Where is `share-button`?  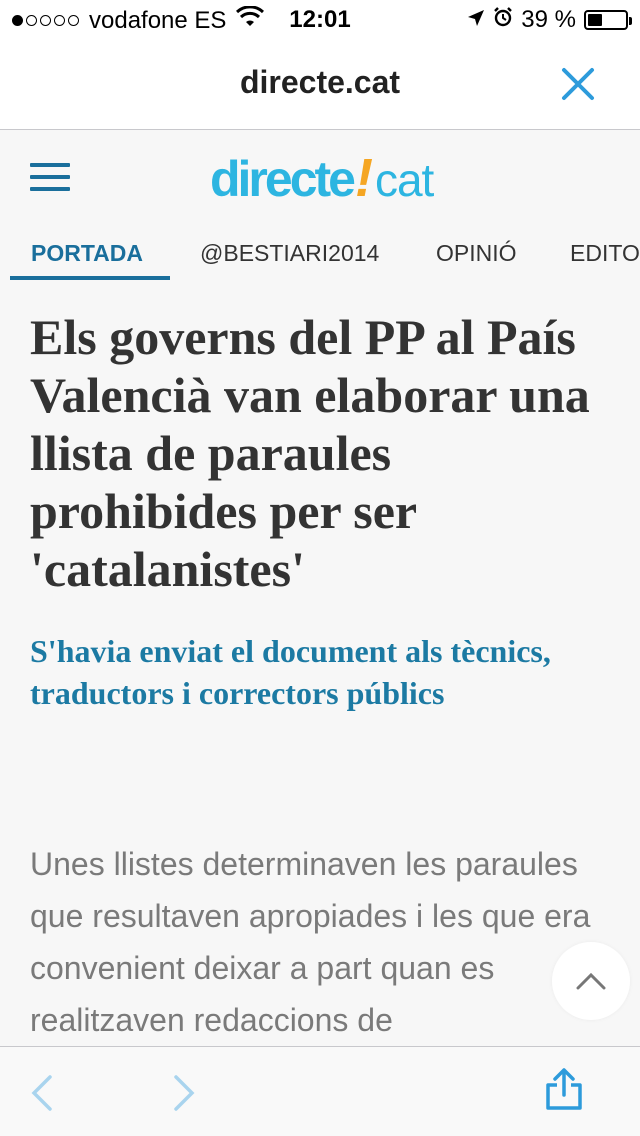
share-button is located at coordinates (564, 1089).